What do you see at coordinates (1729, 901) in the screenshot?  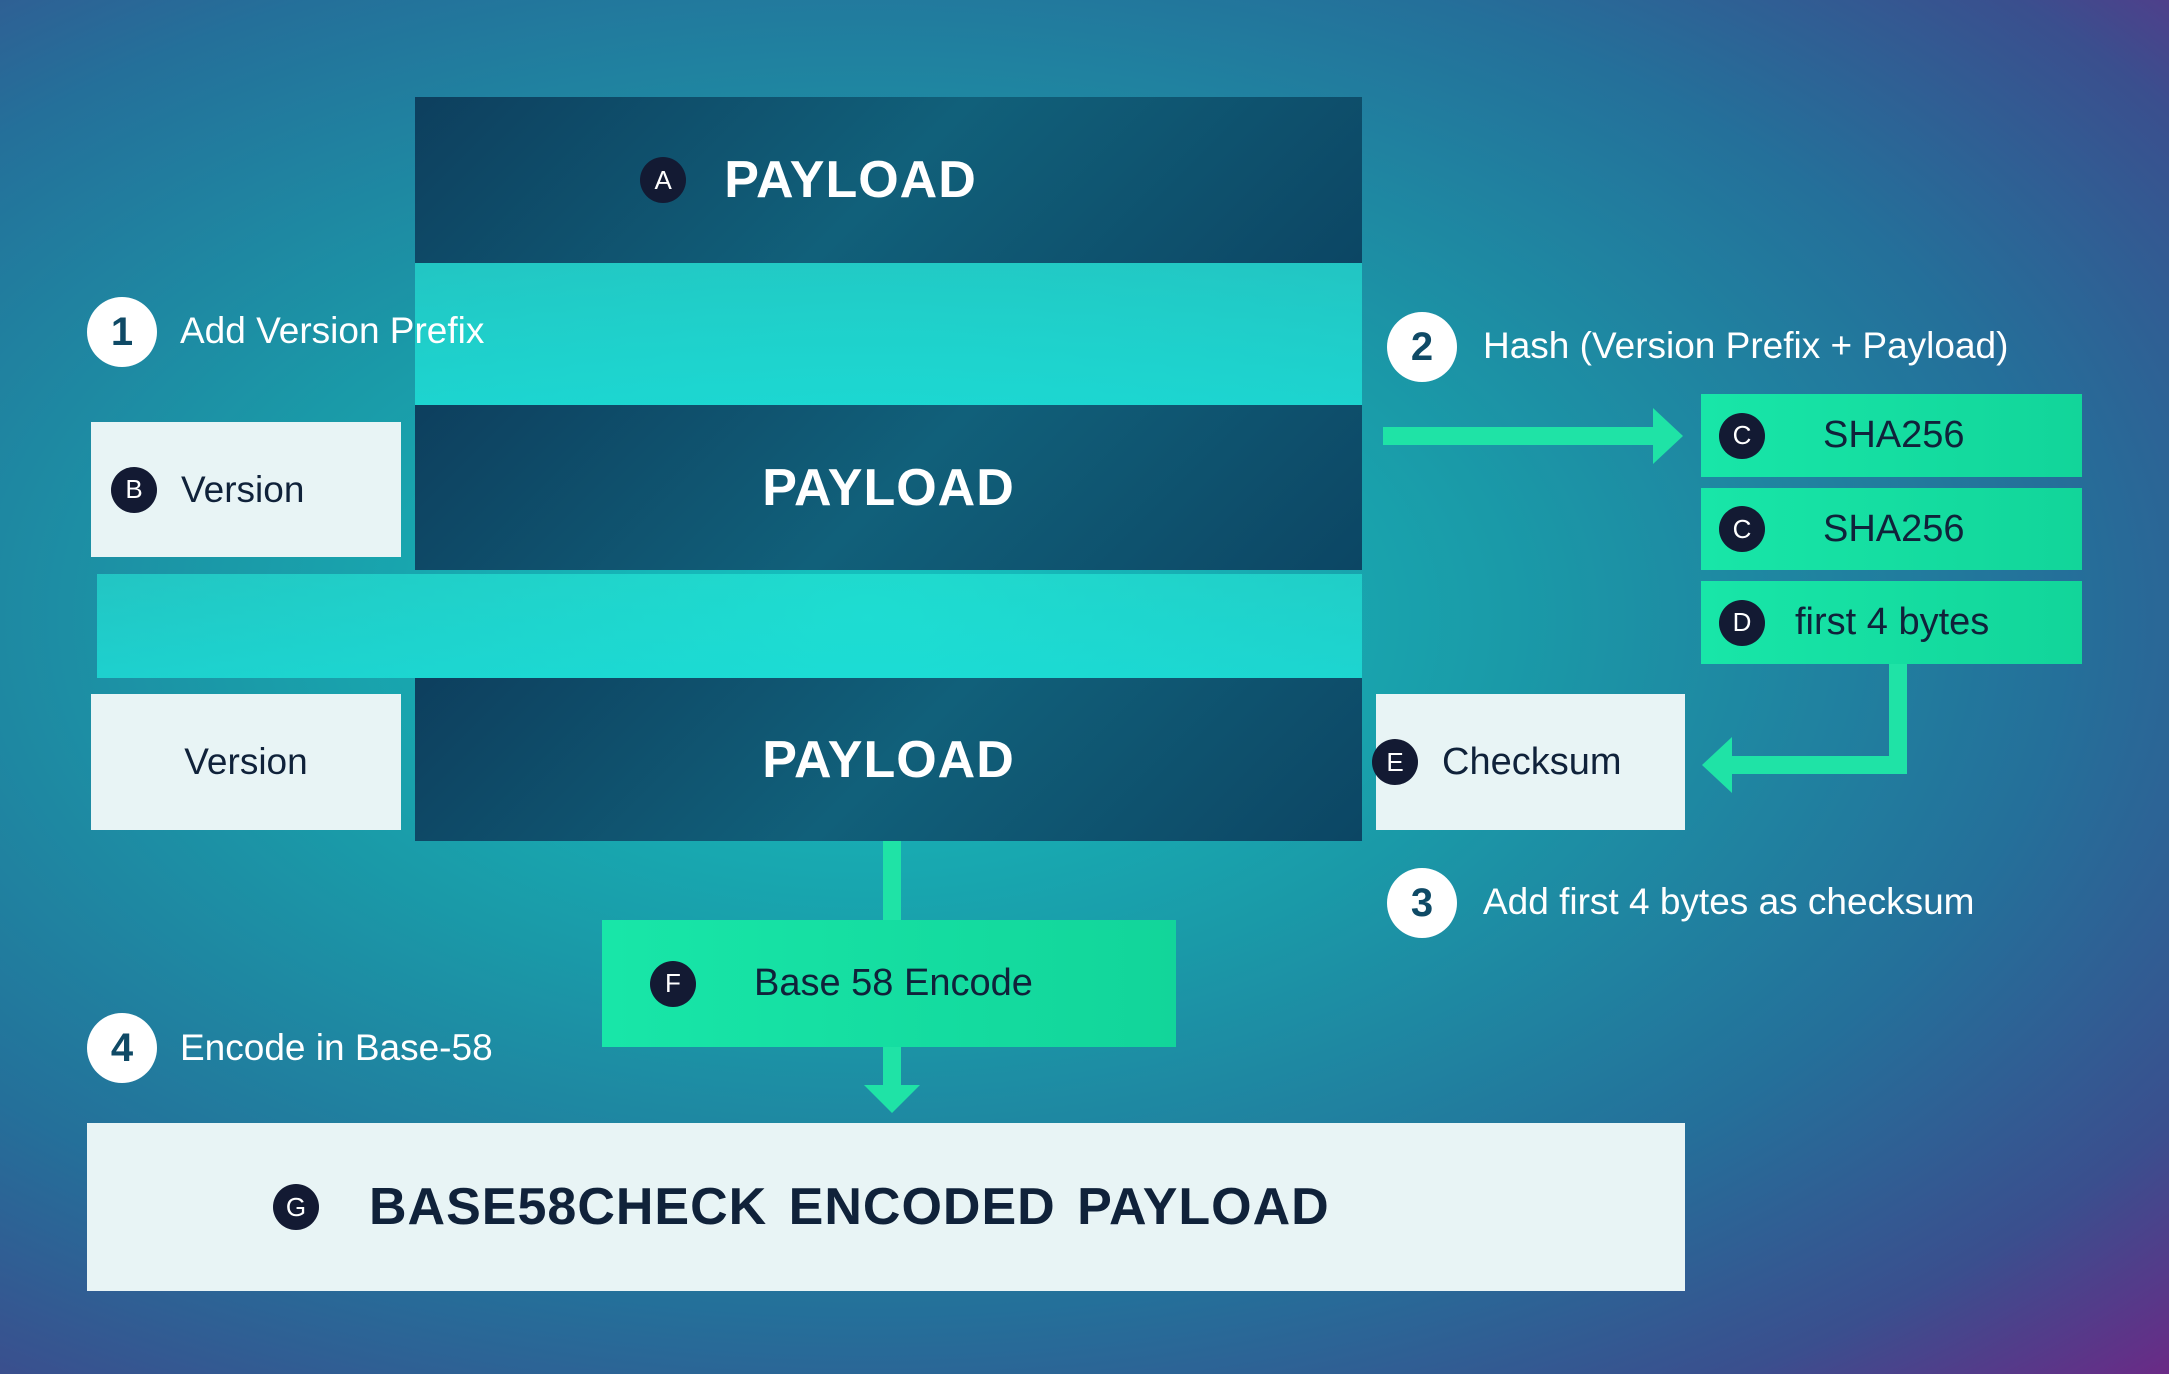 I see `step-3-label: Add first 4 bytes as checksum` at bounding box center [1729, 901].